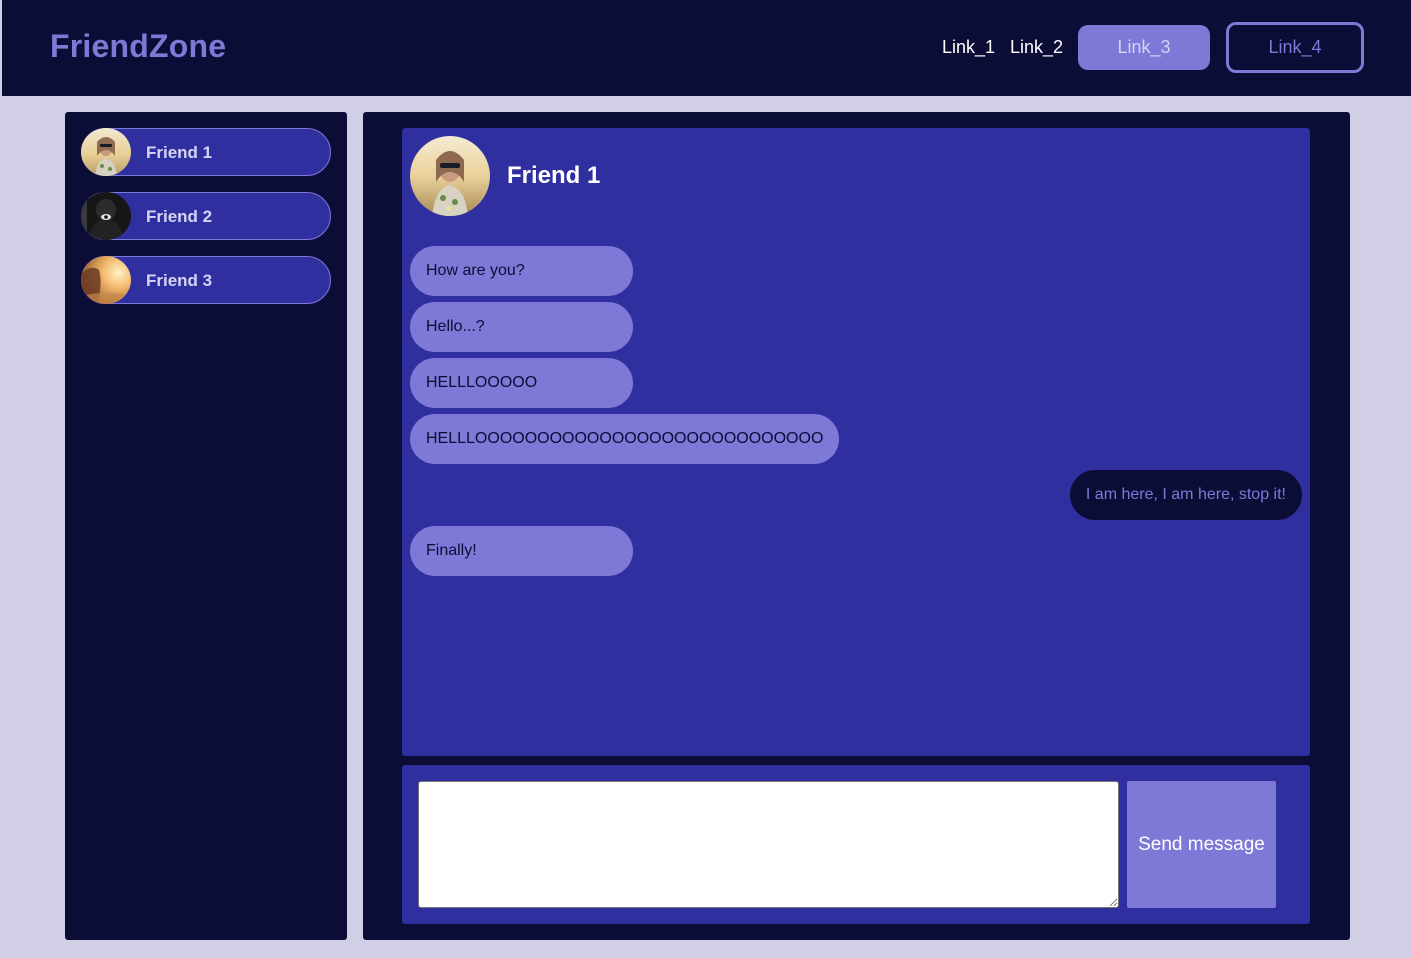 Image resolution: width=1411 pixels, height=958 pixels. Describe the element at coordinates (1144, 47) in the screenshot. I see `nav-button-link-3: Link_3` at that location.